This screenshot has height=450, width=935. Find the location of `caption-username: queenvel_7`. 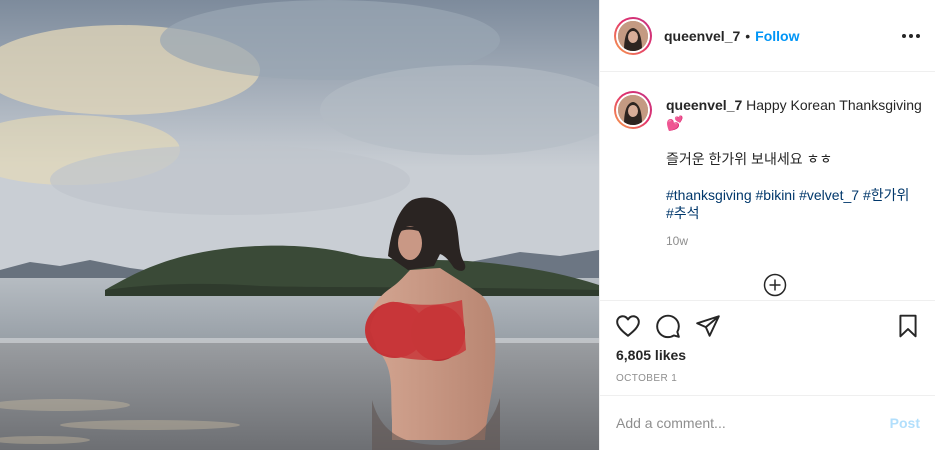

caption-username: queenvel_7 is located at coordinates (704, 105).